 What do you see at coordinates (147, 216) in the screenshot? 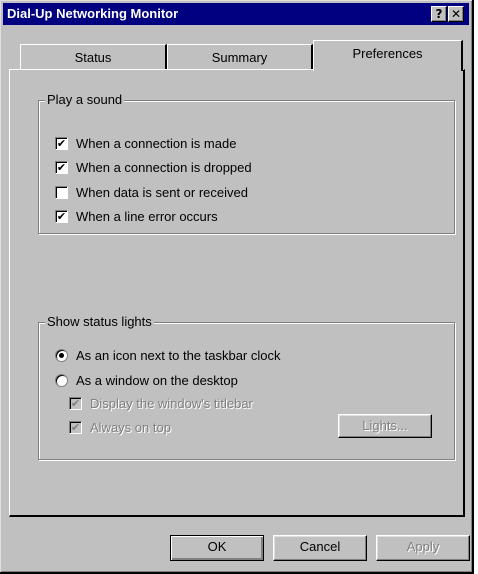
I see `label-line-error: When a line error occurs` at bounding box center [147, 216].